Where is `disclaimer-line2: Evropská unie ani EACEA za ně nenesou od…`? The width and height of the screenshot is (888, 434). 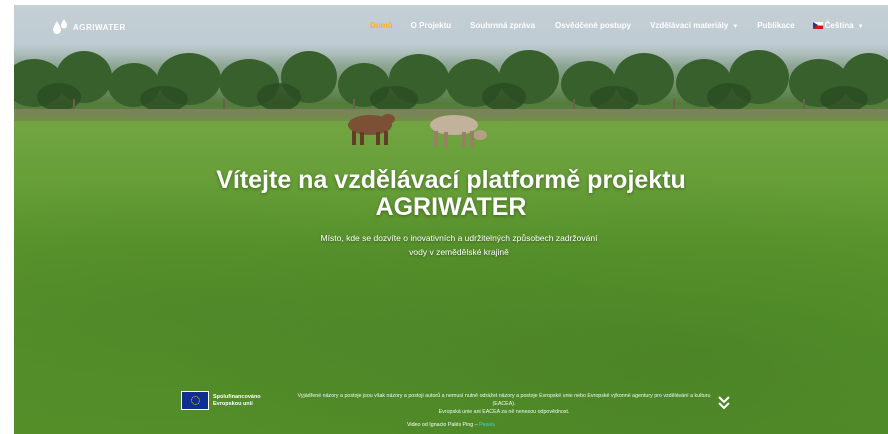 disclaimer-line2: Evropská unie ani EACEA za ně nenesou od… is located at coordinates (504, 412).